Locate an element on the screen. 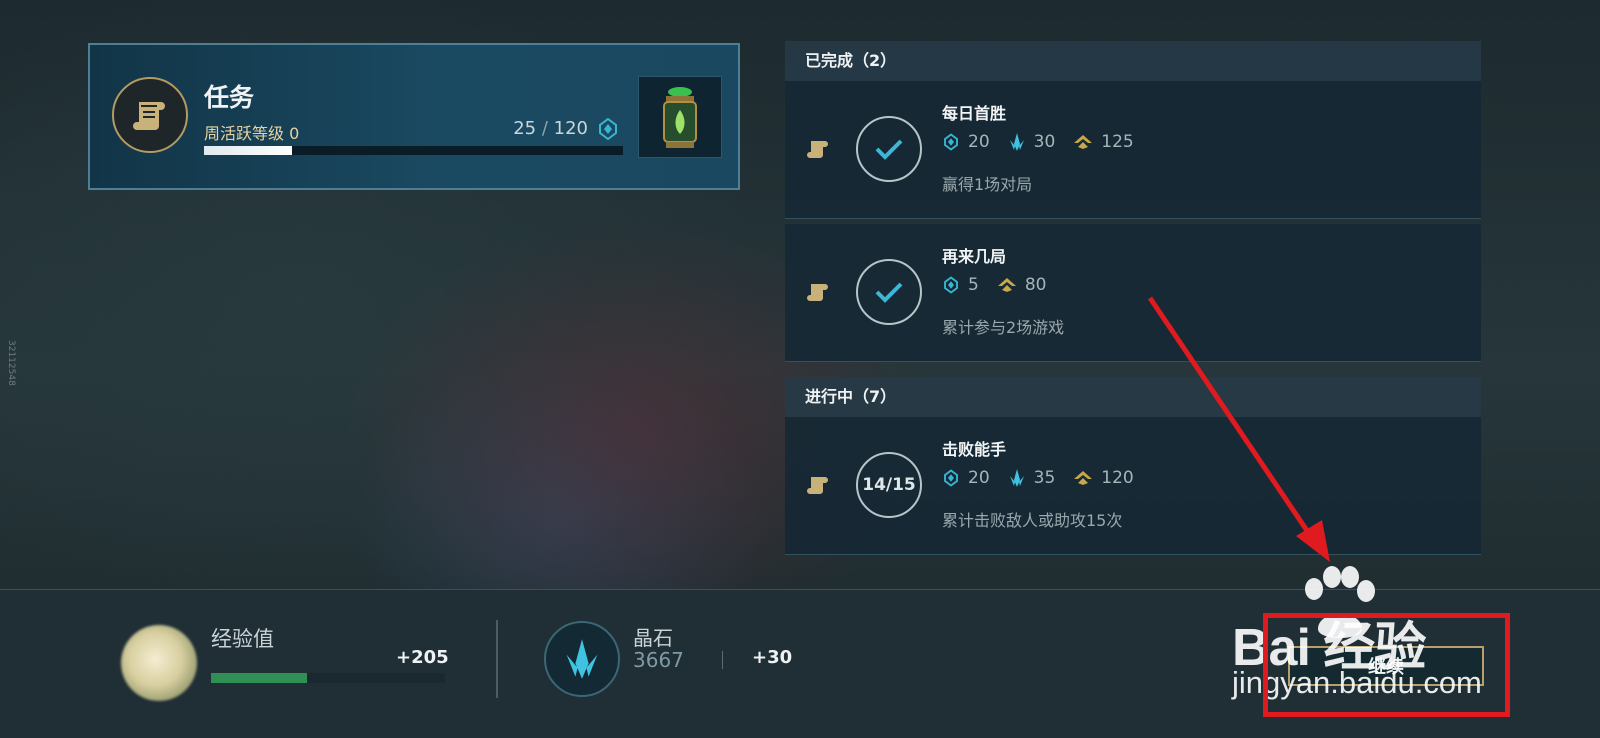 This screenshot has height=738, width=1600. quest-title: 再来几局 is located at coordinates (974, 256).